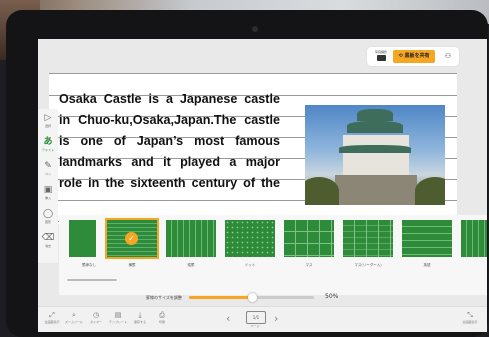 Image resolution: width=489 pixels, height=337 pixels. What do you see at coordinates (48, 166) in the screenshot?
I see `pen-icon: ✎` at bounding box center [48, 166].